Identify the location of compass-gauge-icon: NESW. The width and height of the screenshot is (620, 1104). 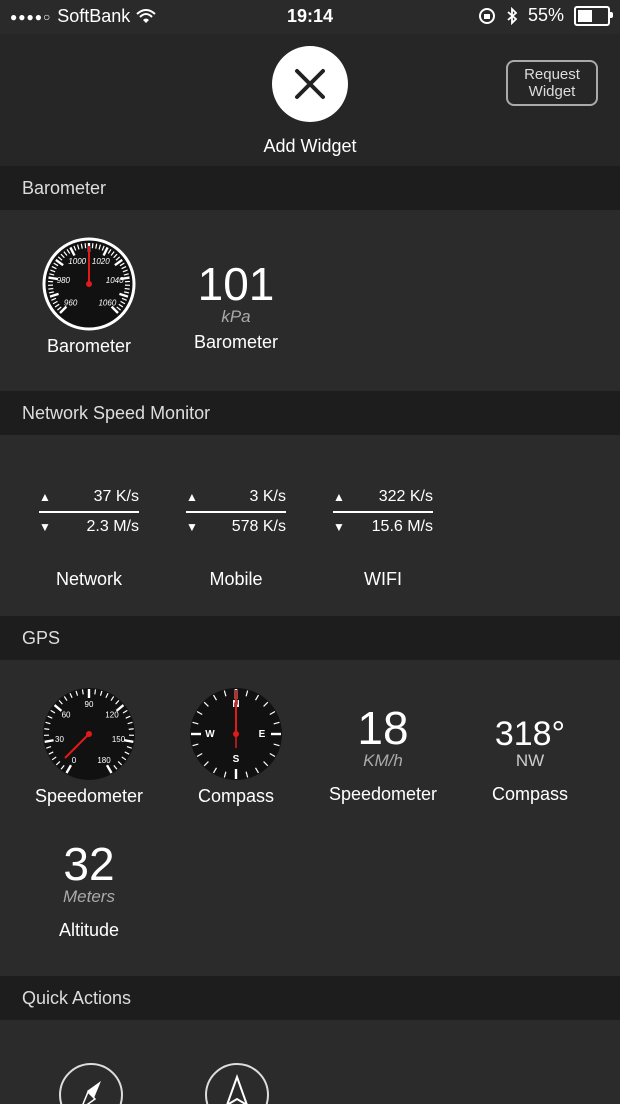
(236, 734).